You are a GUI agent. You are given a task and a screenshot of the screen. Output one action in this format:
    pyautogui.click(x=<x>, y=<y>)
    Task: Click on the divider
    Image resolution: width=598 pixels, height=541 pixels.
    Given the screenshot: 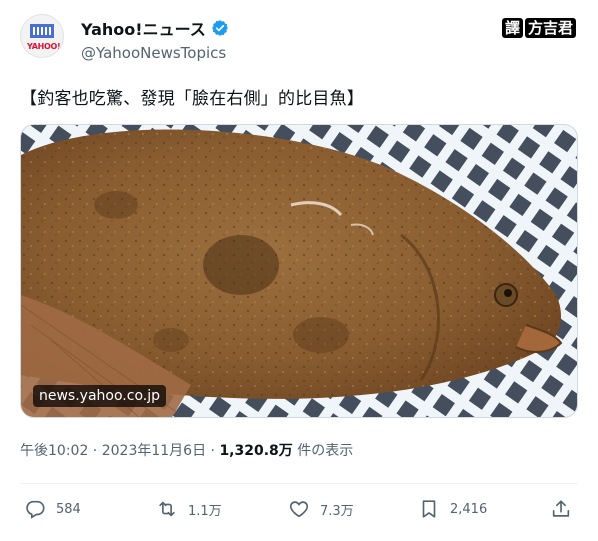 What is the action you would take?
    pyautogui.click(x=299, y=483)
    